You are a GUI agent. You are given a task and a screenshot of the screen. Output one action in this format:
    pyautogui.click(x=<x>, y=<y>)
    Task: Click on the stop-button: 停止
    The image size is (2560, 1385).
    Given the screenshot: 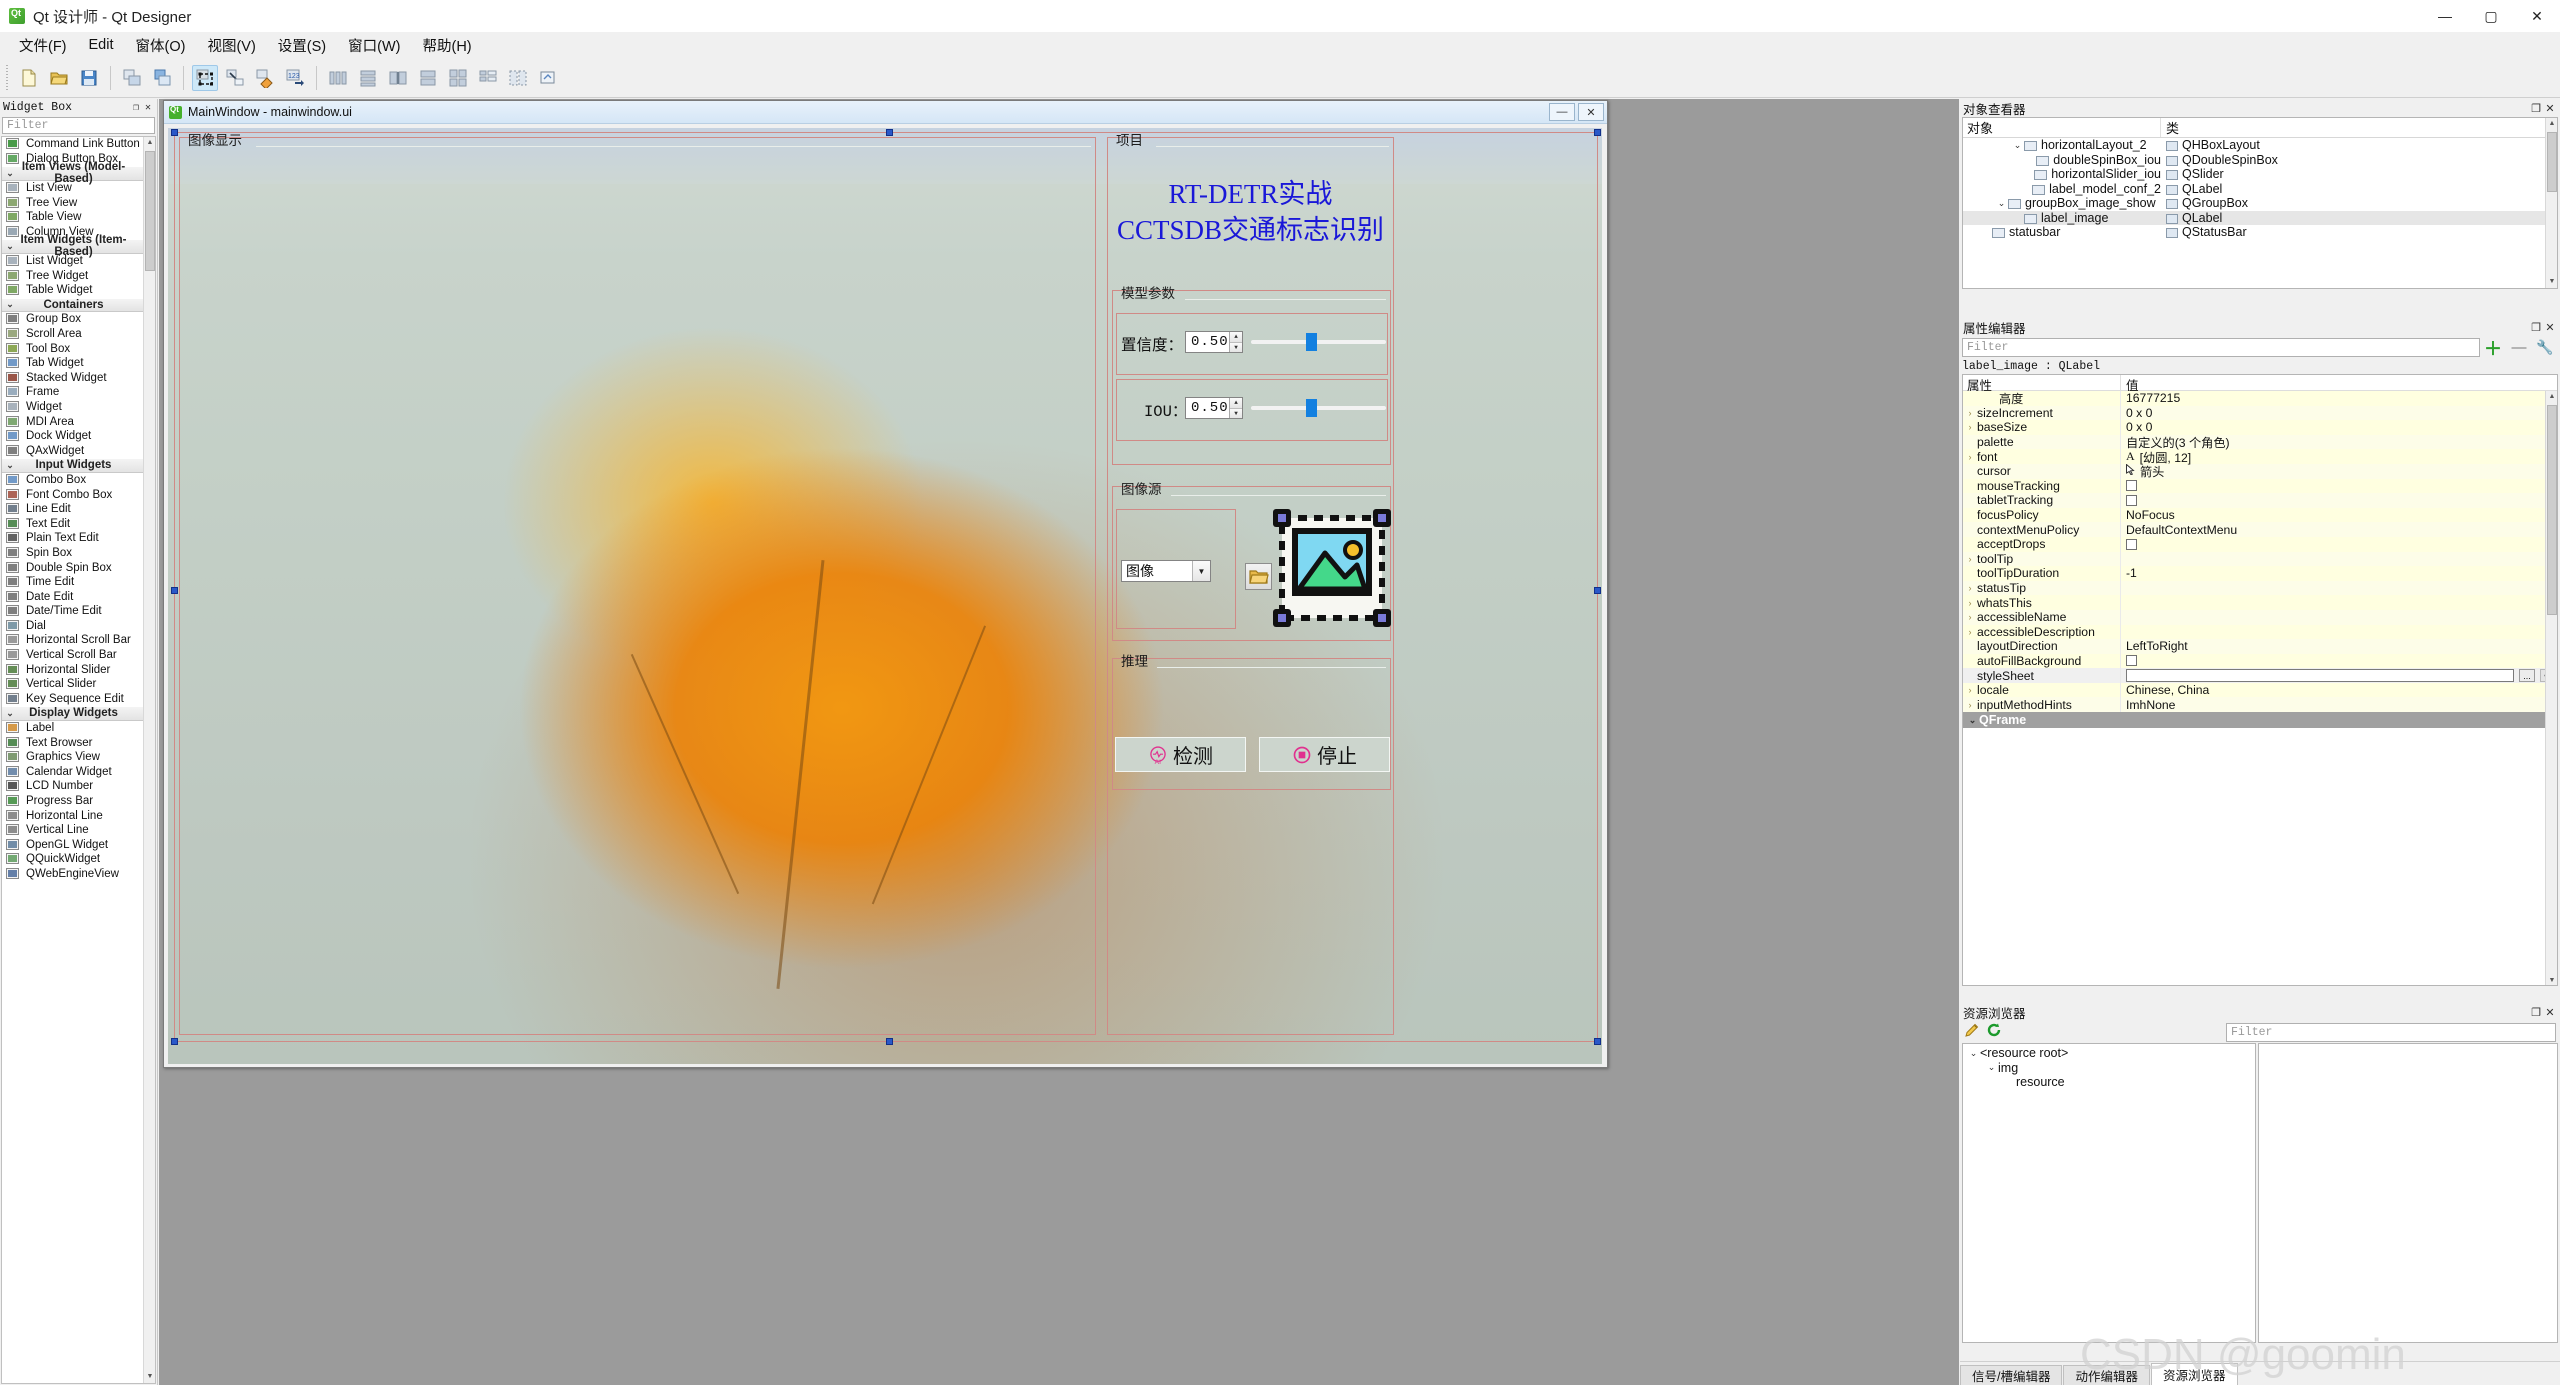 What is the action you would take?
    pyautogui.click(x=1324, y=754)
    